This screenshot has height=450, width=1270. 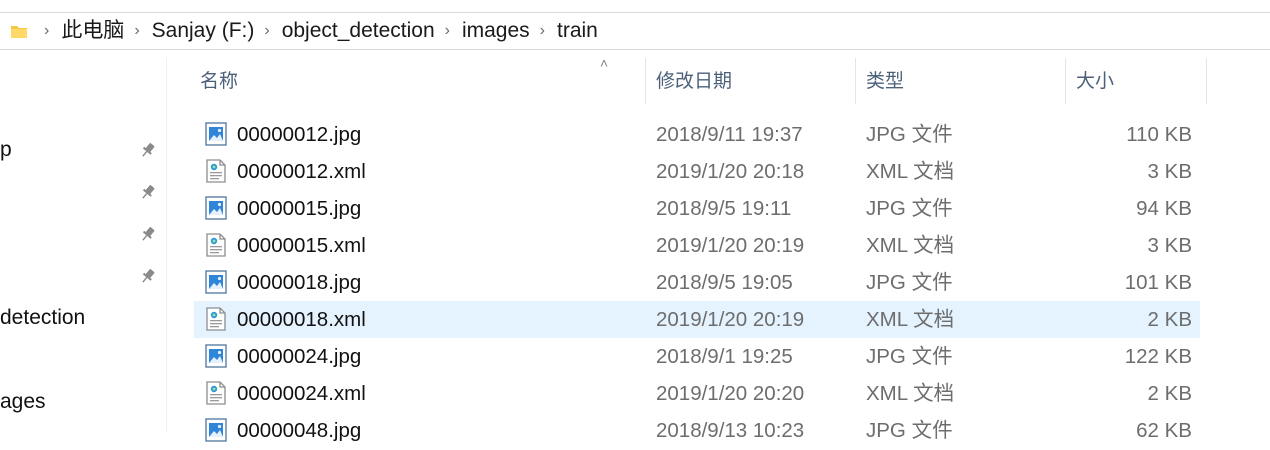 I want to click on file-name: 00000015.xml, so click(x=301, y=245).